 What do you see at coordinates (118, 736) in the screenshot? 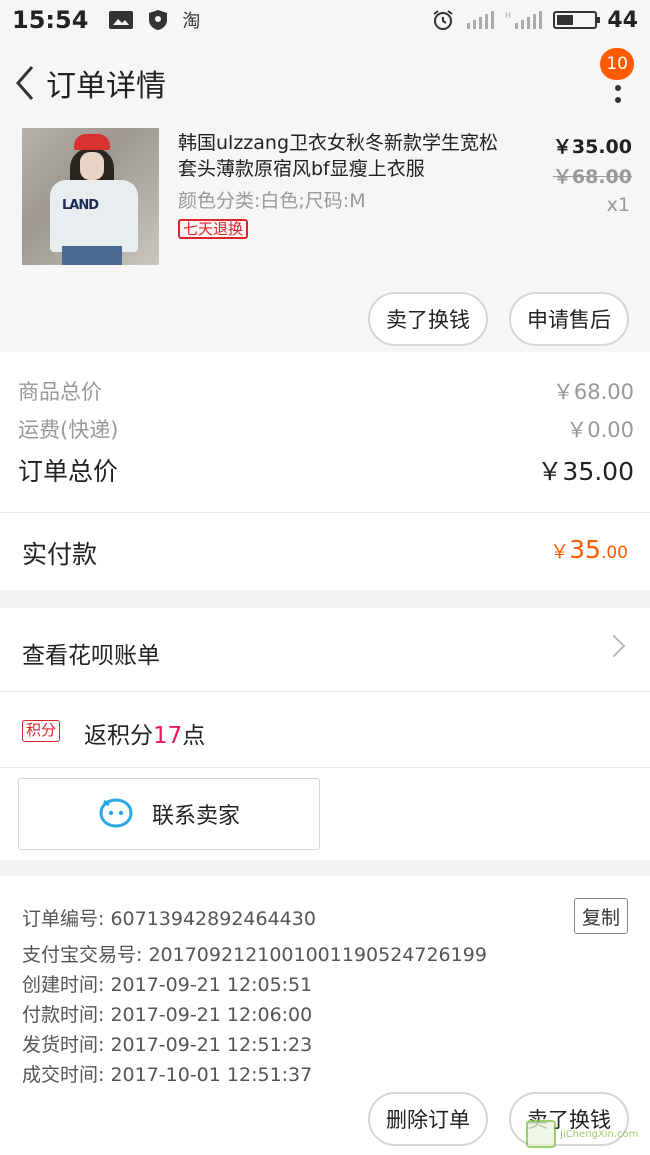
I see `points-prefix: 返积分` at bounding box center [118, 736].